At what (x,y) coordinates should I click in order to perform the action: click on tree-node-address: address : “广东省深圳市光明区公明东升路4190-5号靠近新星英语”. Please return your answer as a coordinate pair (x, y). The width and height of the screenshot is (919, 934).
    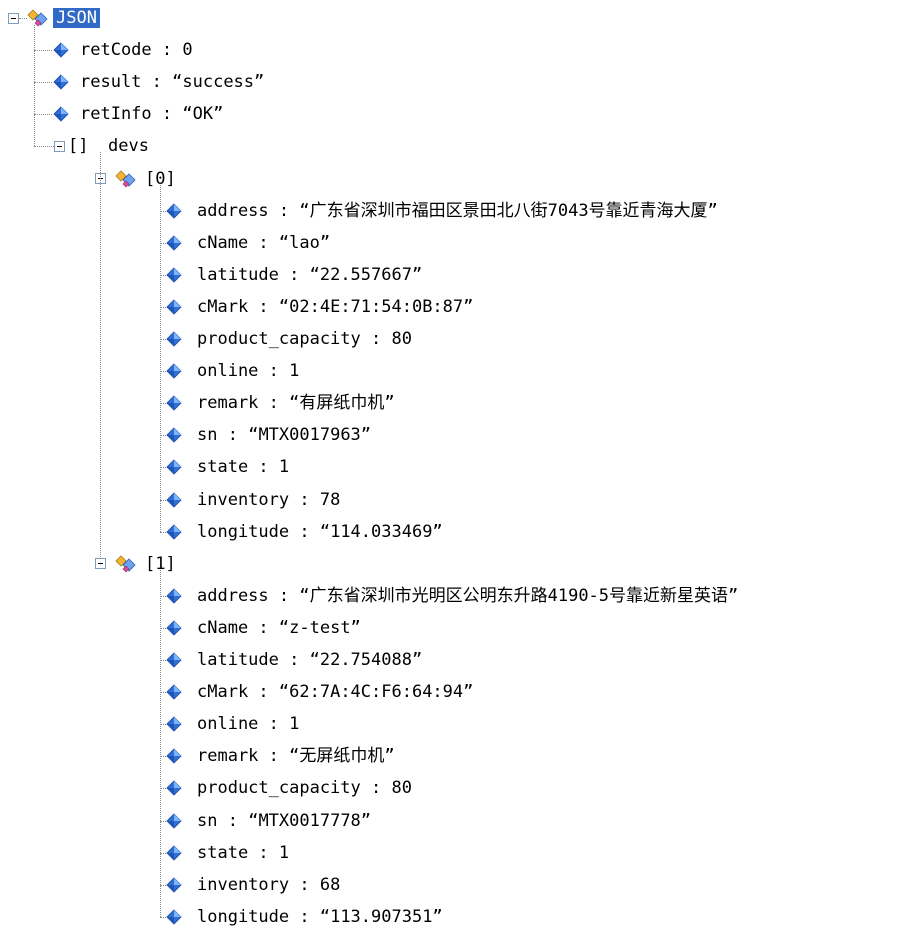
    Looking at the image, I should click on (467, 596).